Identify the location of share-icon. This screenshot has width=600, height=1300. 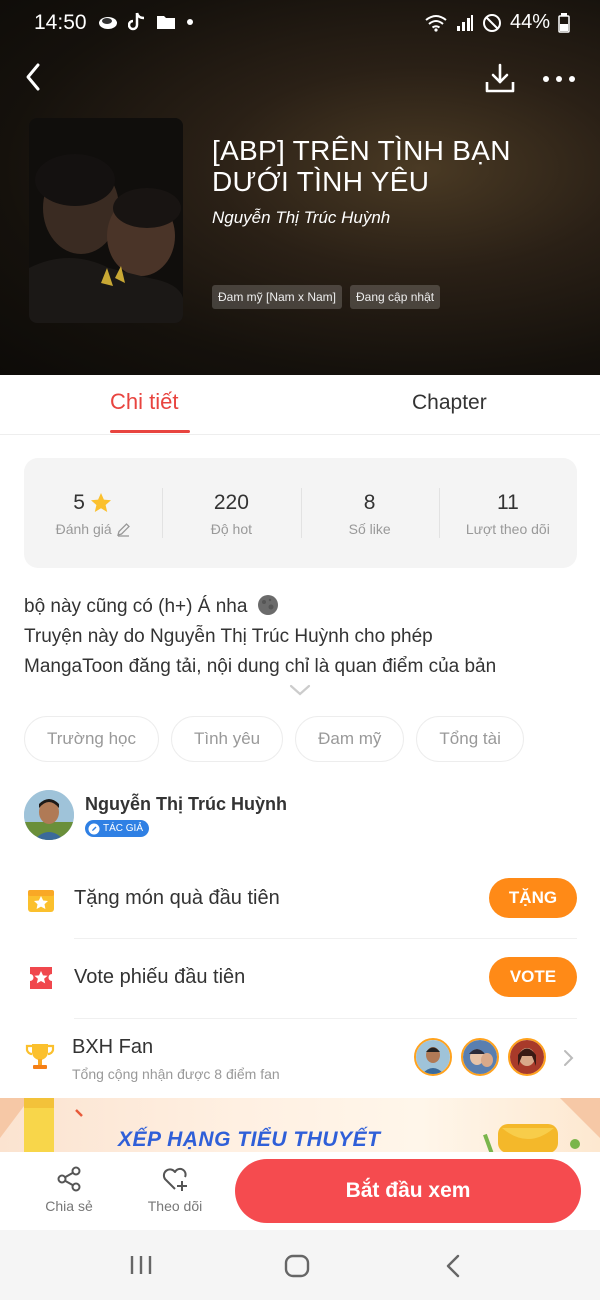
(69, 1179).